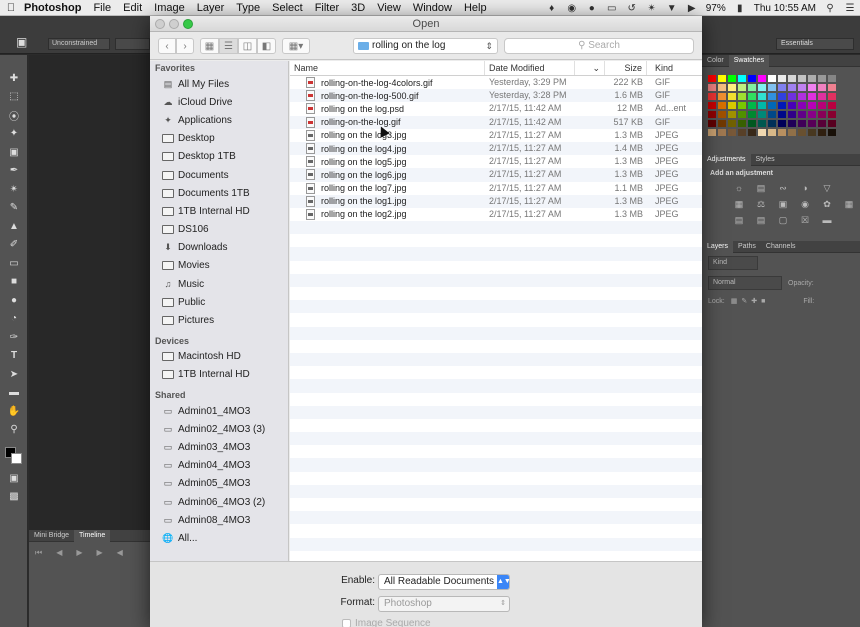  What do you see at coordinates (827, 222) in the screenshot?
I see `gradient-map-icon: ▬` at bounding box center [827, 222].